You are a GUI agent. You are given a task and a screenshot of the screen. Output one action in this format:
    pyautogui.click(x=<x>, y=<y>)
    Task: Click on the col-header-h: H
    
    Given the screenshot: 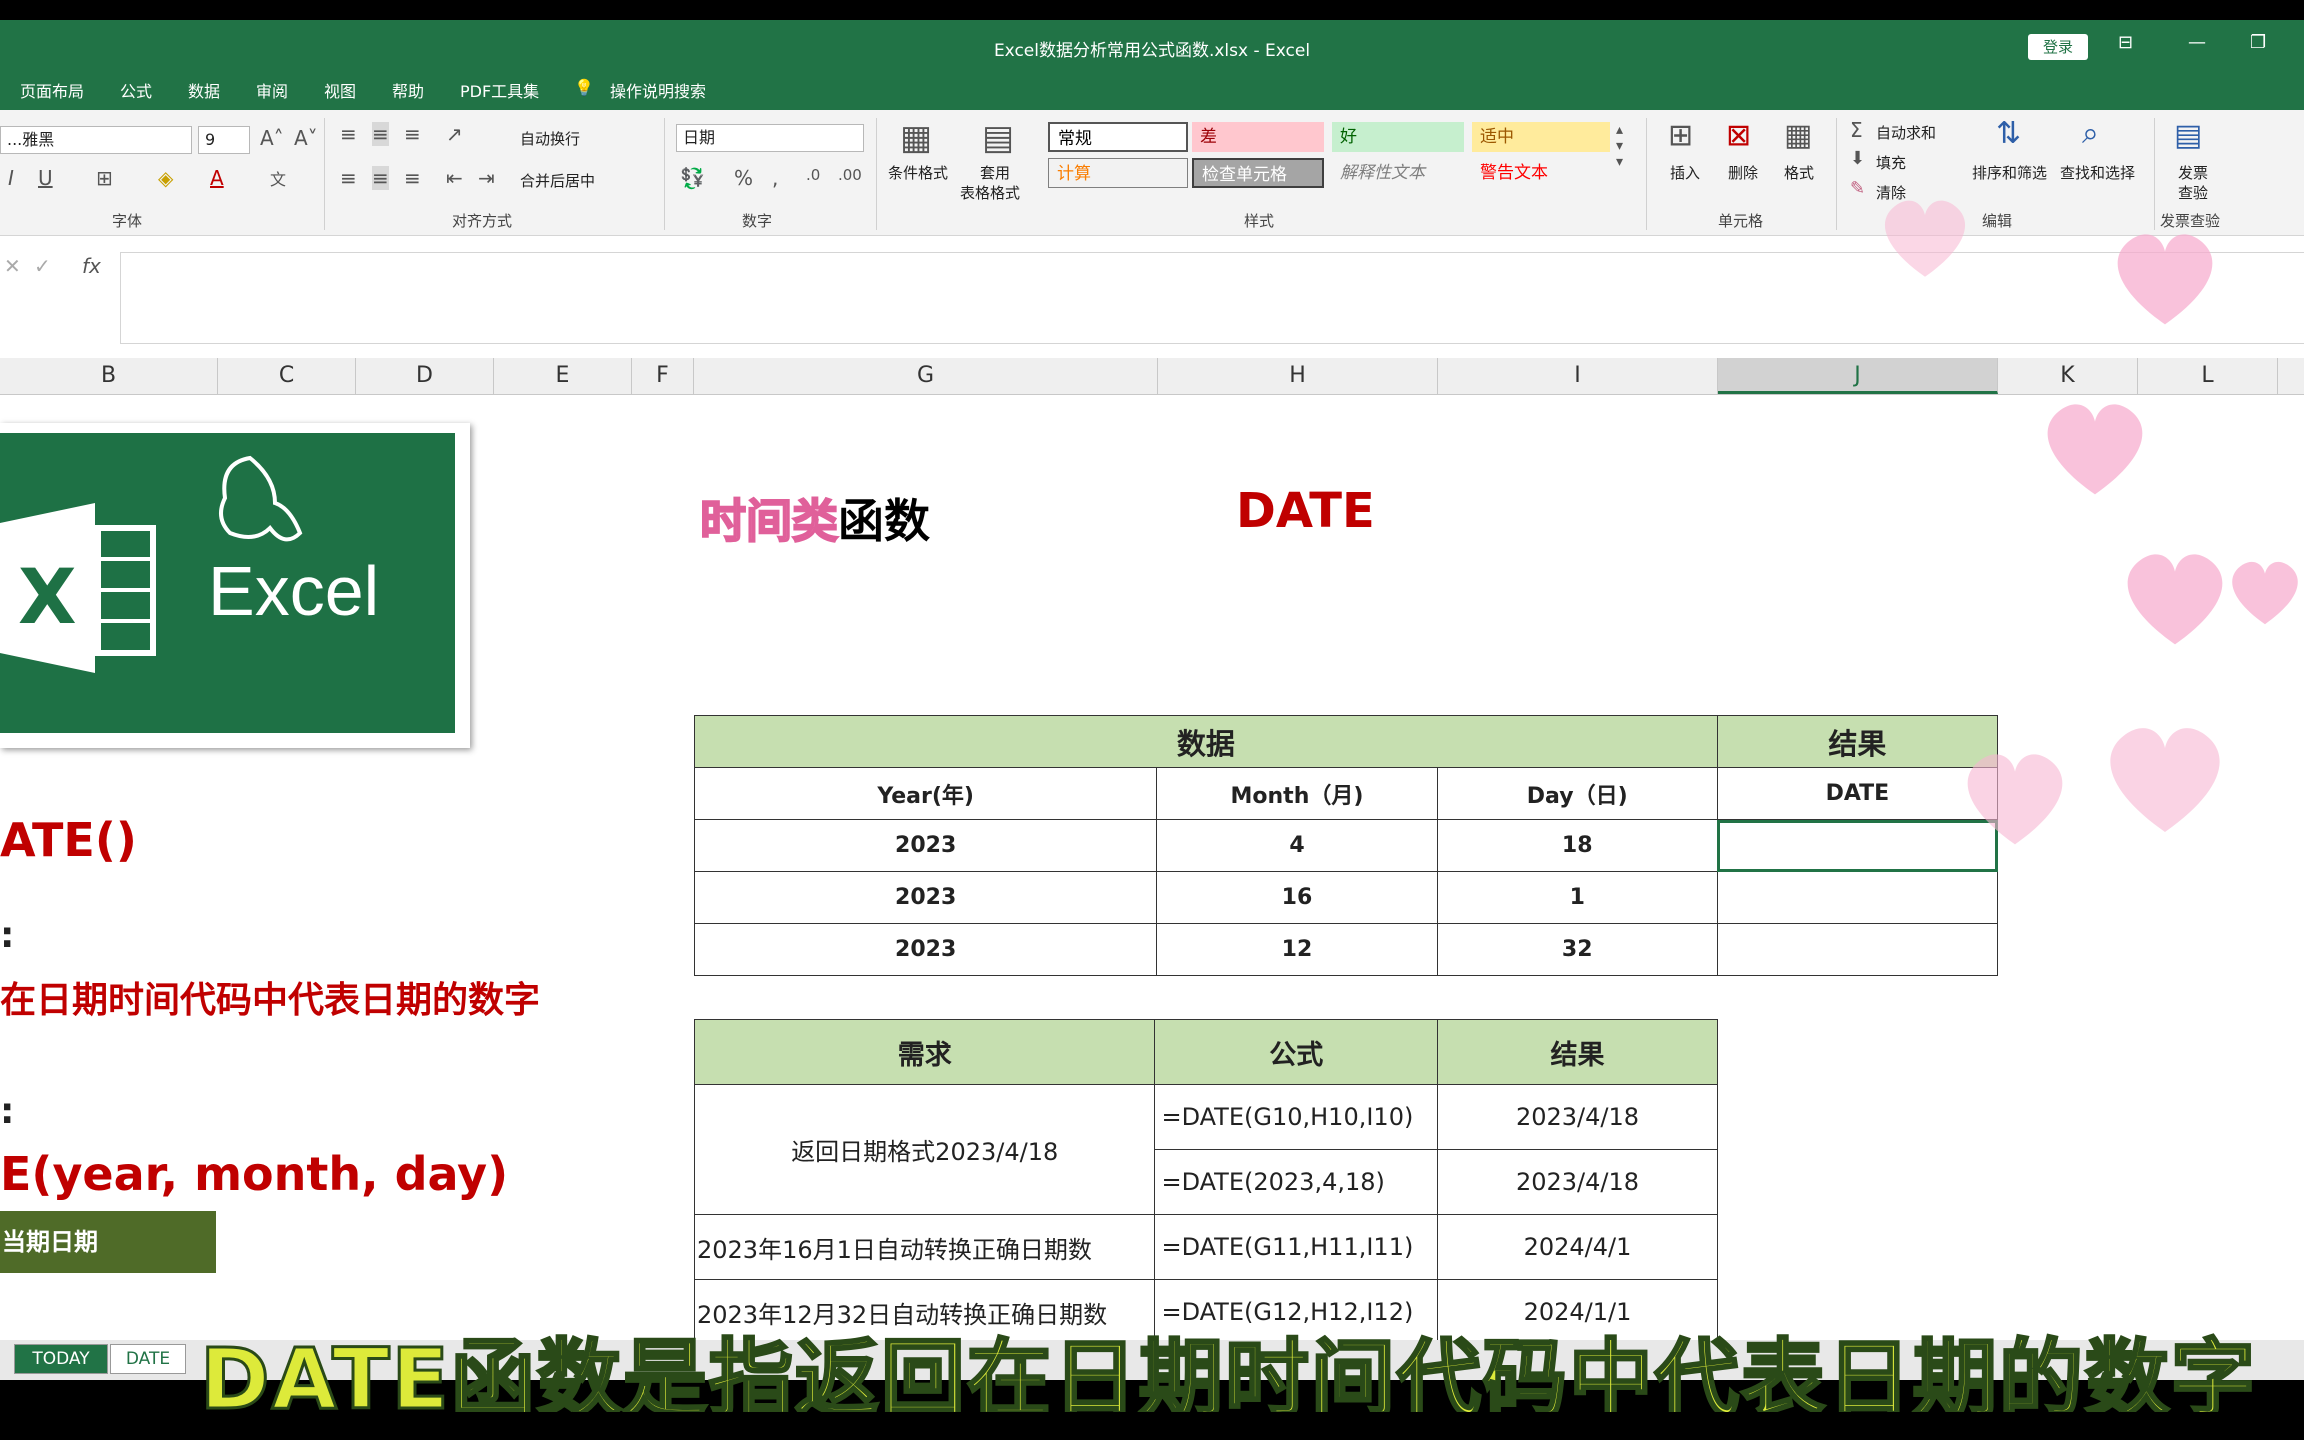 What is the action you would take?
    pyautogui.click(x=1298, y=376)
    